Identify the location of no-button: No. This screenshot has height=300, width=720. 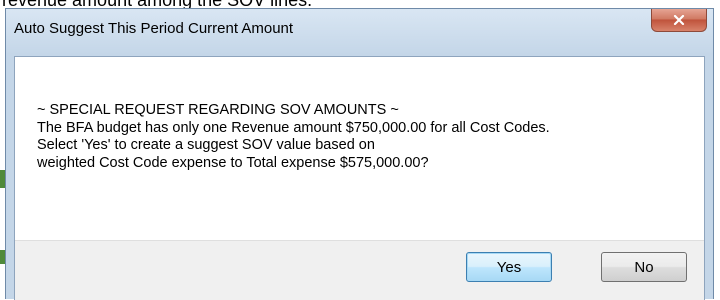
(644, 267).